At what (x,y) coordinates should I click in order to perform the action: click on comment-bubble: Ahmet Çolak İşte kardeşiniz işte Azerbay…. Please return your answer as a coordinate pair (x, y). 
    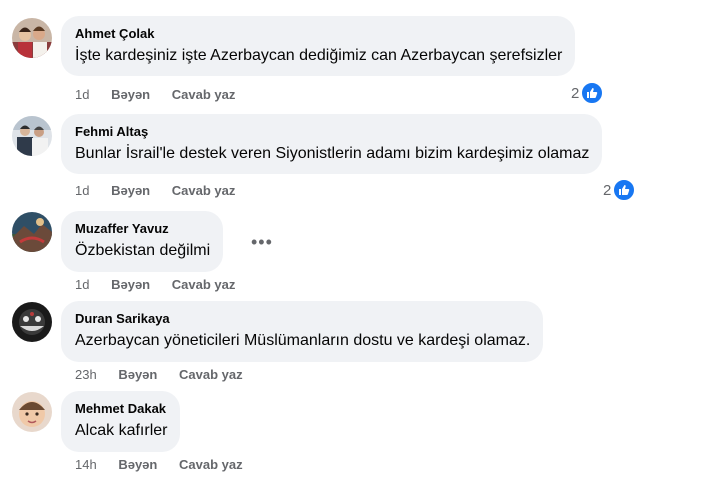
    Looking at the image, I should click on (318, 46).